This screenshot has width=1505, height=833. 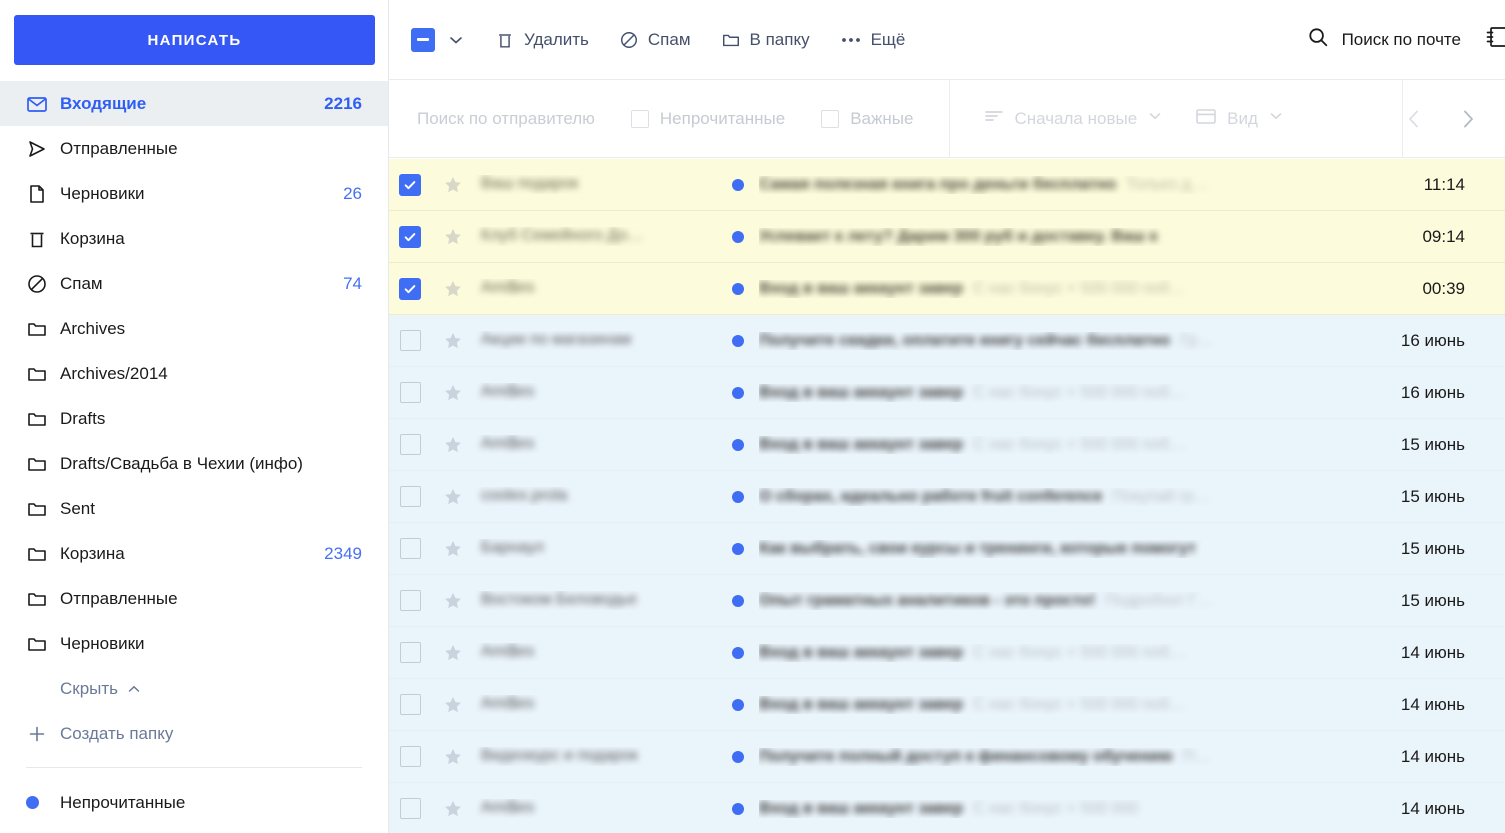 I want to click on message-date: 15 июнь, so click(x=1432, y=444).